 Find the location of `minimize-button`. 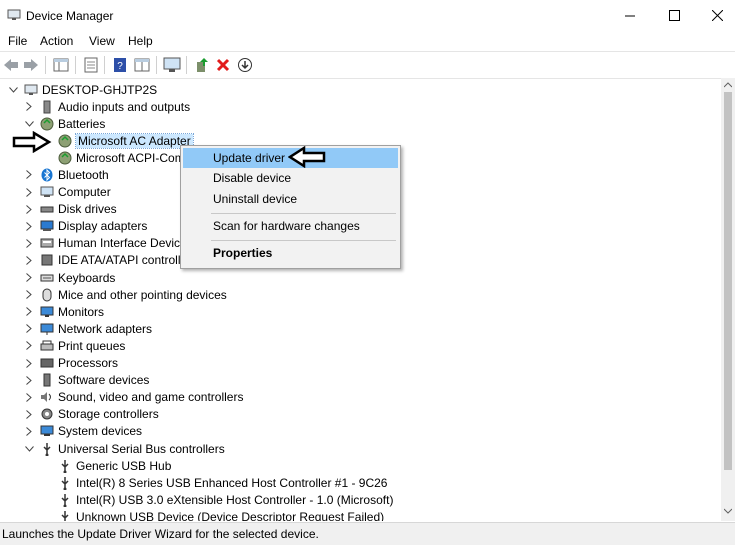

minimize-button is located at coordinates (630, 15).